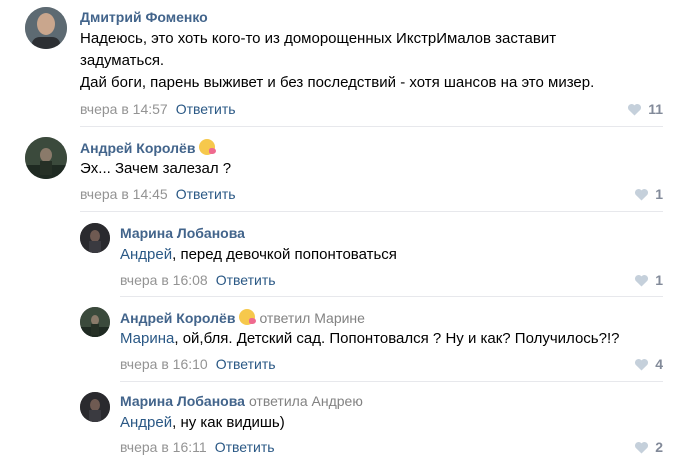 Image resolution: width=675 pixels, height=468 pixels. I want to click on comment-meta: вчера в 16:10 Ответить, so click(198, 364).